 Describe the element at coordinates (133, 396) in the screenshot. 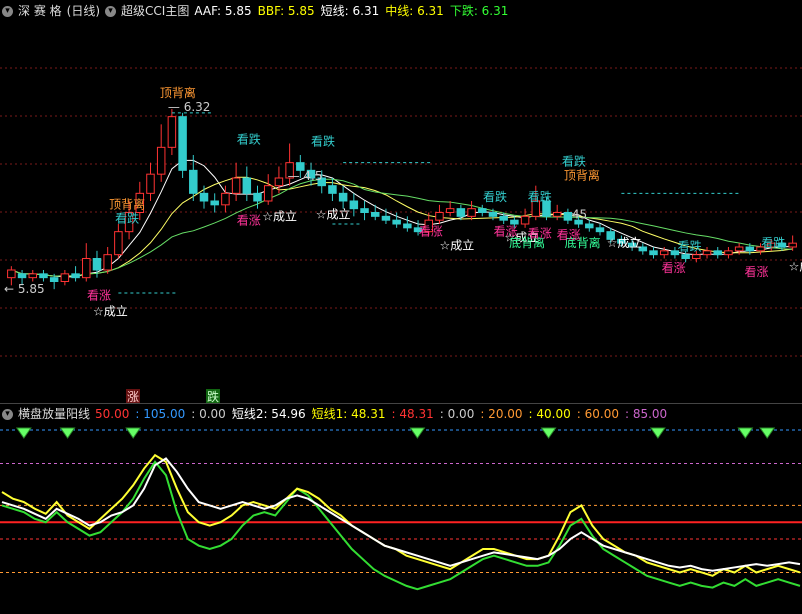

I see `zhang-tag: 涨` at that location.